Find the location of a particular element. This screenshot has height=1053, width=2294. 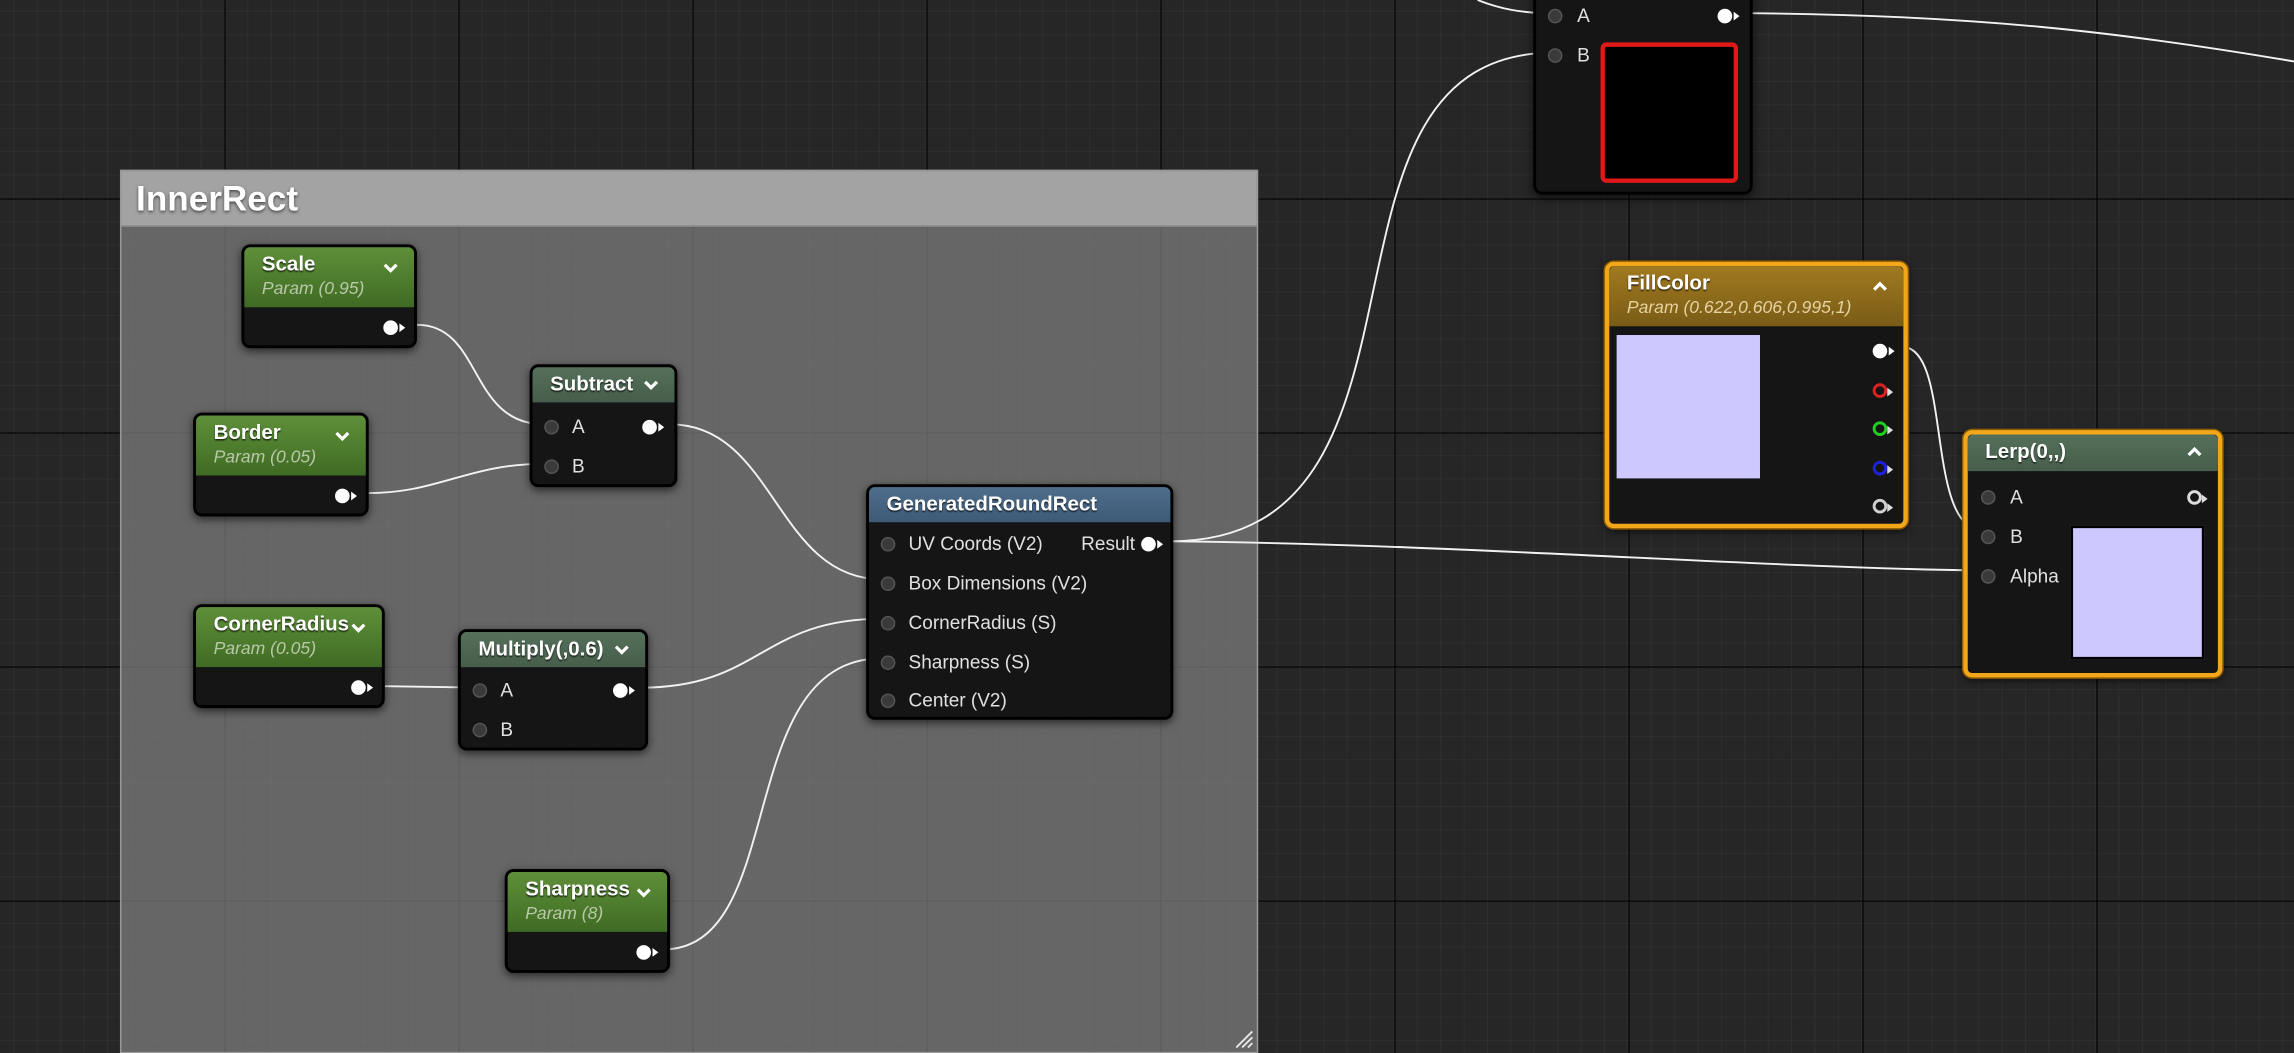

node-top-preview: A B is located at coordinates (1643, 97).